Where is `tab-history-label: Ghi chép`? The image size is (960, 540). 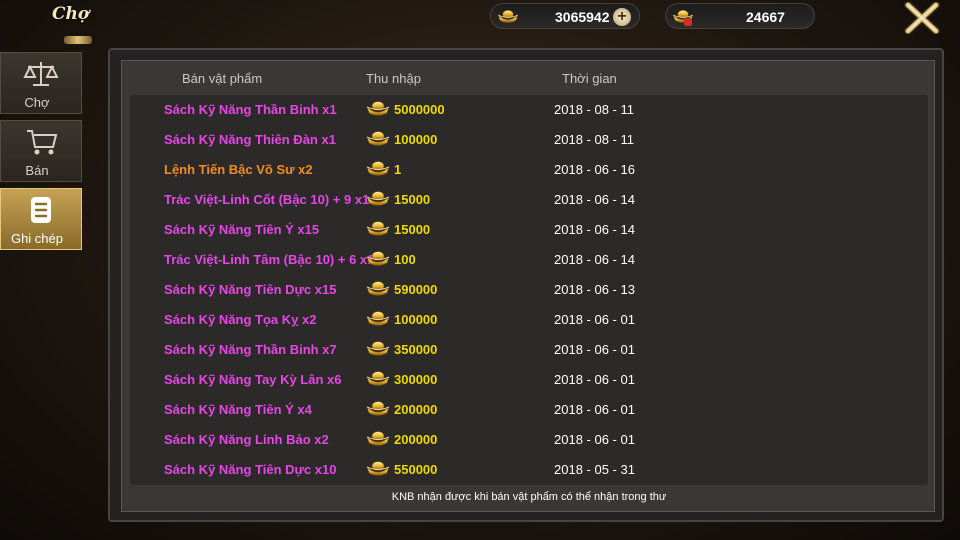
tab-history-label: Ghi chép is located at coordinates (37, 238).